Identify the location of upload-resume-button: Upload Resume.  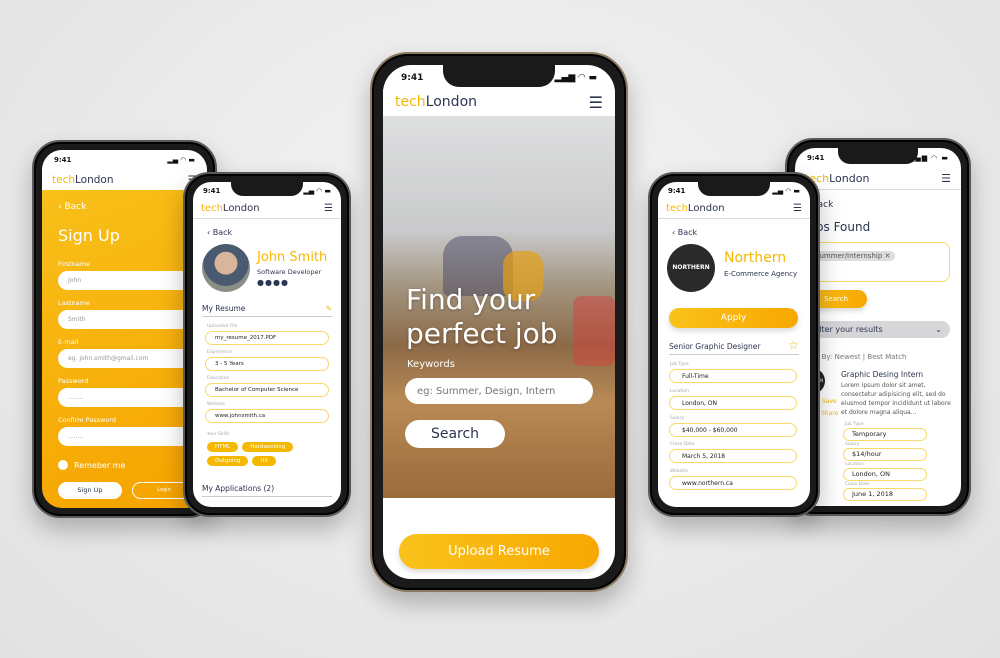
(499, 551).